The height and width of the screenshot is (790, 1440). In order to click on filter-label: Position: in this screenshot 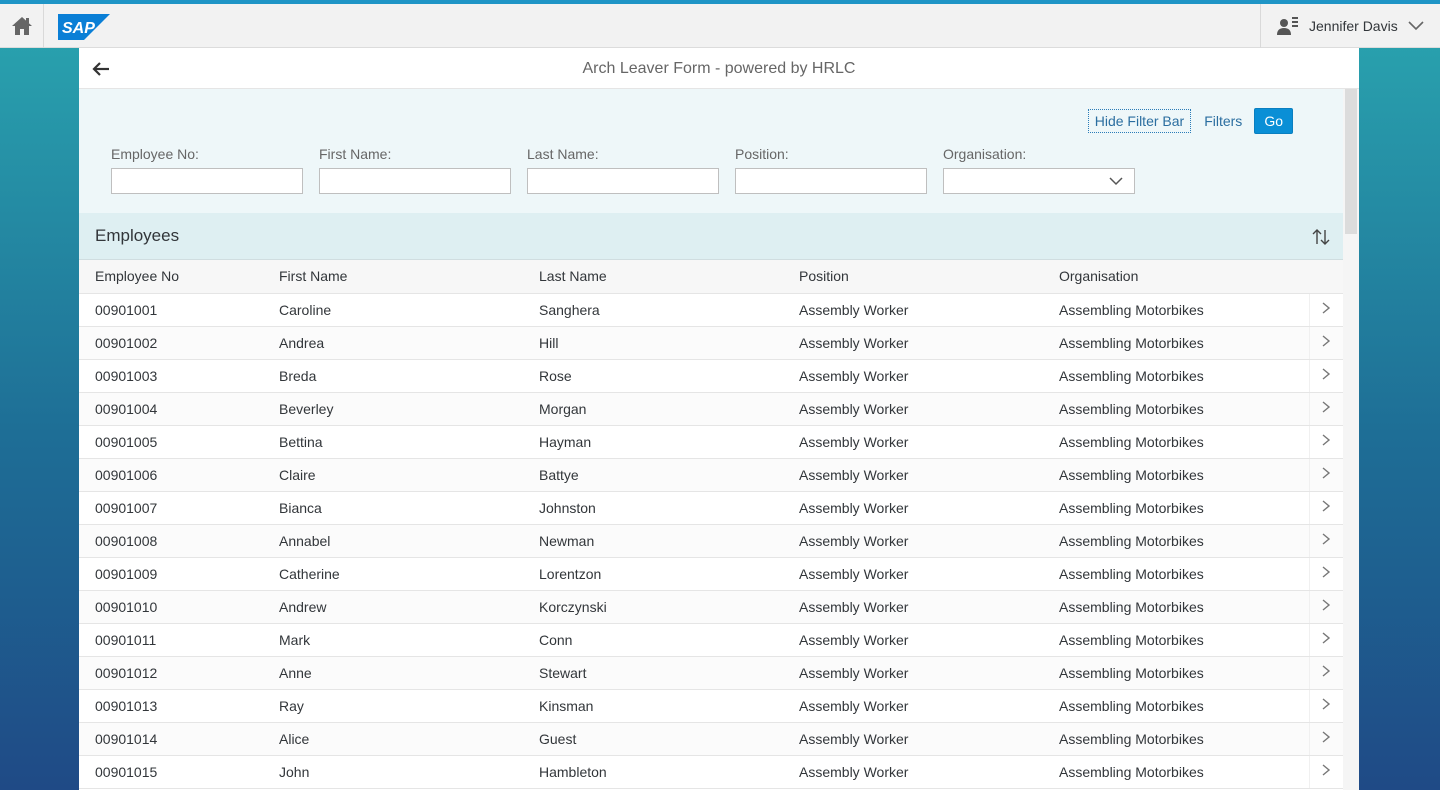, I will do `click(762, 154)`.